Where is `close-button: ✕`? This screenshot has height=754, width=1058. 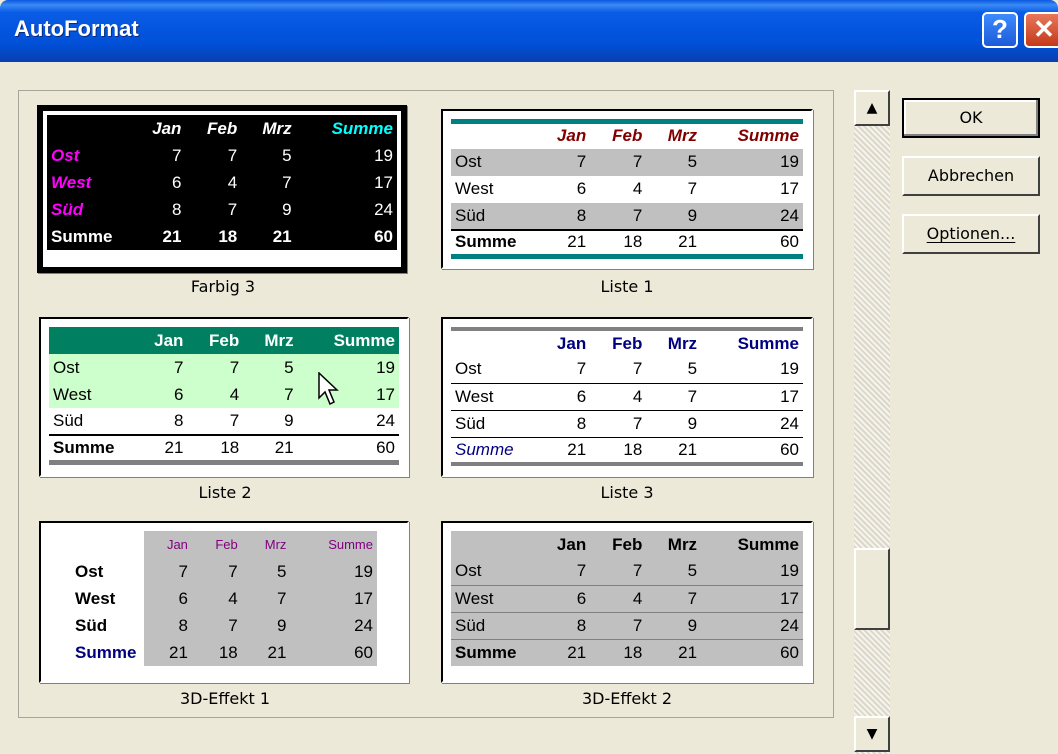
close-button: ✕ is located at coordinates (1041, 30).